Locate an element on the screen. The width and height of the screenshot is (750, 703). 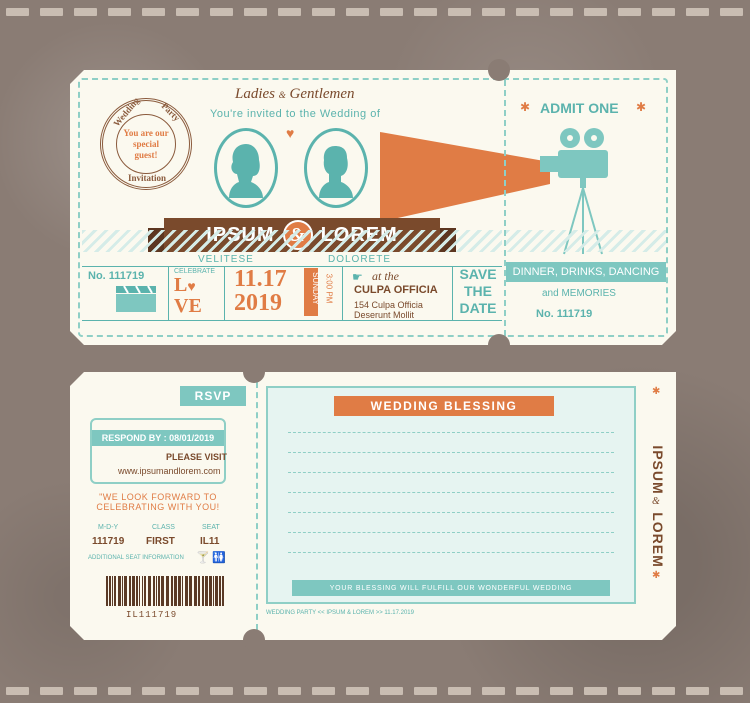
address-line-1: 154 Culpa Officia is located at coordinates (388, 305).